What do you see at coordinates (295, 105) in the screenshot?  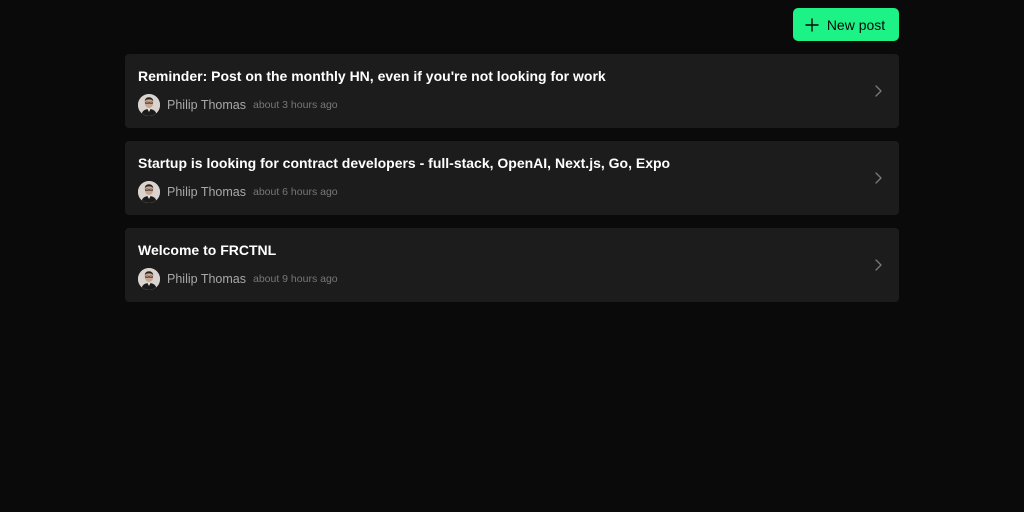 I see `post-timestamp: about 3 hours ago` at bounding box center [295, 105].